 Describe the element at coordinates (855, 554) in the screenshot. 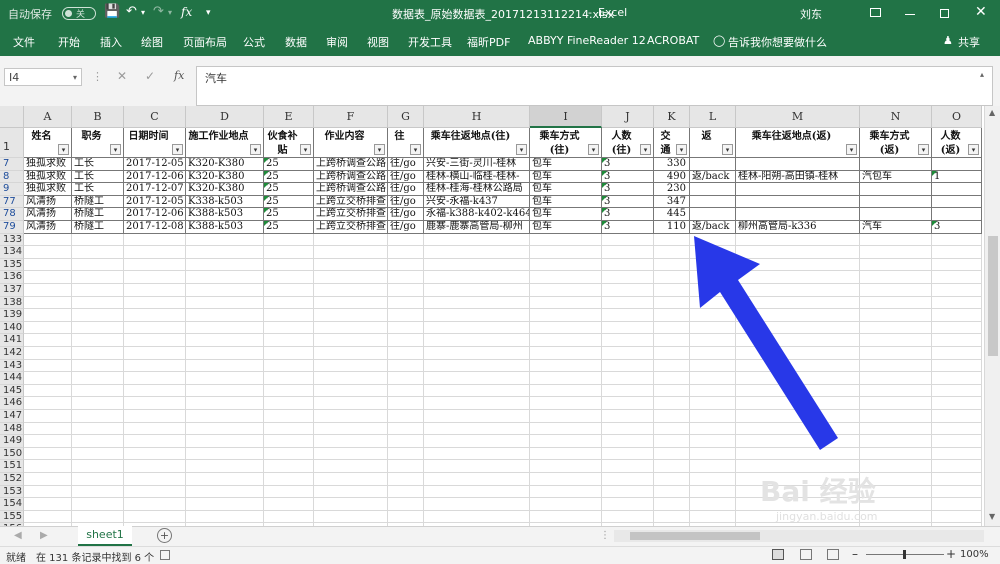

I see `zoom-out-icon: –` at that location.